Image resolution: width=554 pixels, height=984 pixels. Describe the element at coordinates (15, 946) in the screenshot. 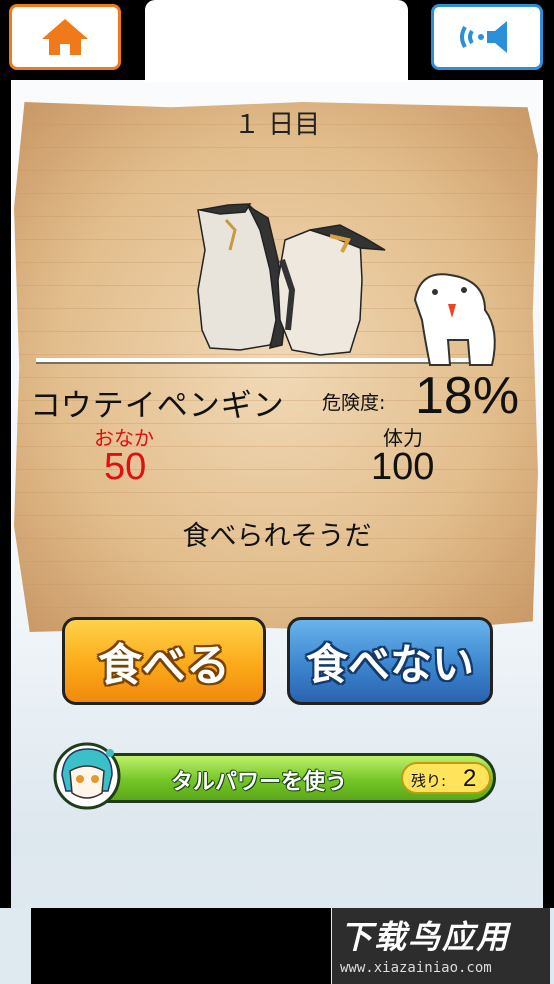

I see `bottom-edge` at that location.